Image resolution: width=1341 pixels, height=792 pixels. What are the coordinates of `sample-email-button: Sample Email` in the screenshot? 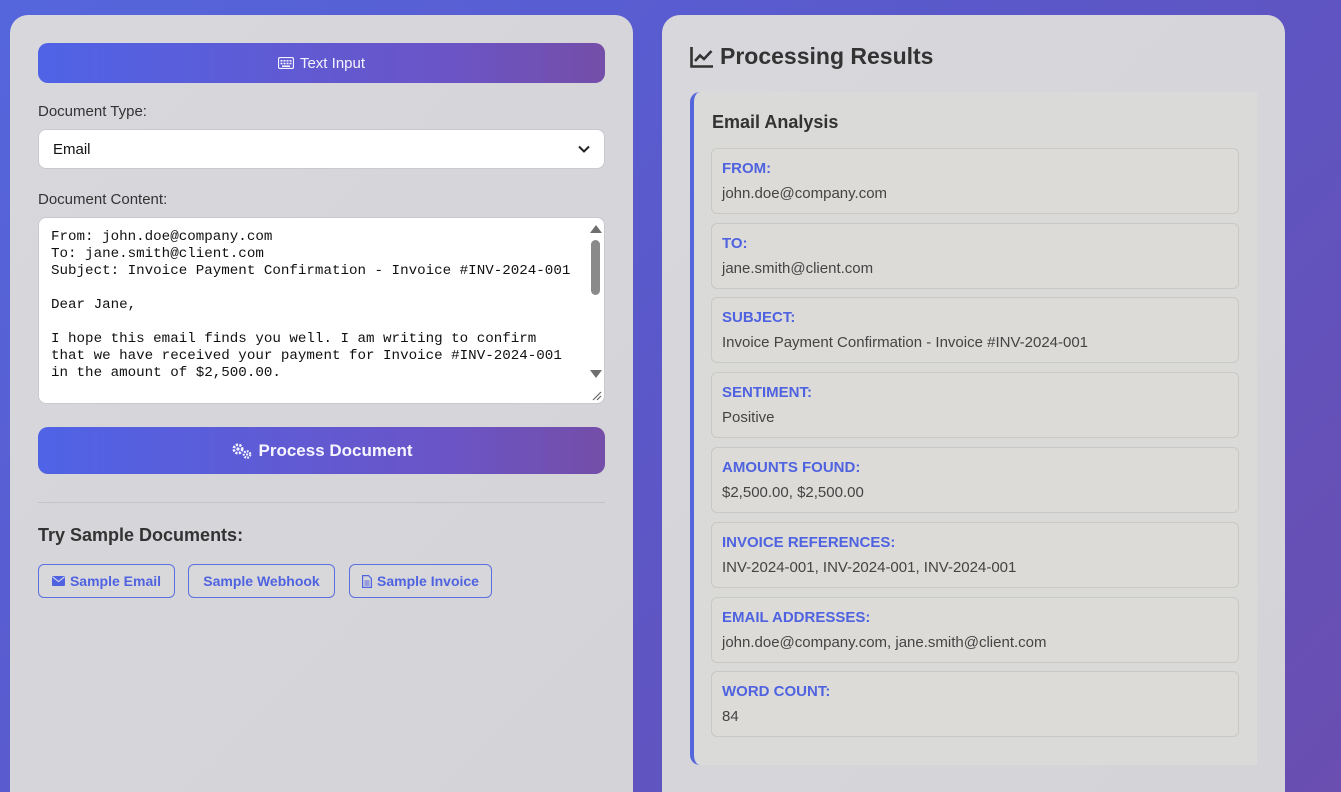 It's located at (106, 581).